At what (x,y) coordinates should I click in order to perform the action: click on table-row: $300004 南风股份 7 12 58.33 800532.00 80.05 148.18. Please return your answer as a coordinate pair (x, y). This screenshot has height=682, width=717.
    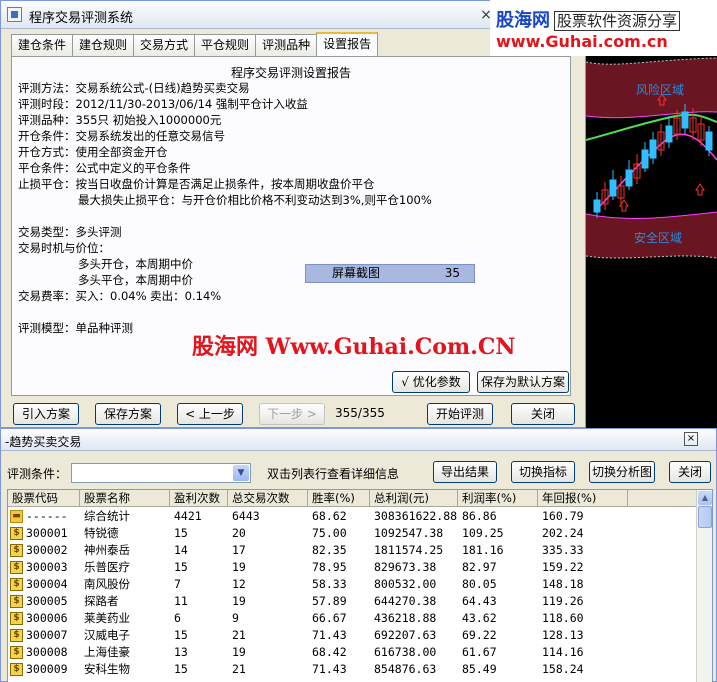
    Looking at the image, I should click on (354, 584).